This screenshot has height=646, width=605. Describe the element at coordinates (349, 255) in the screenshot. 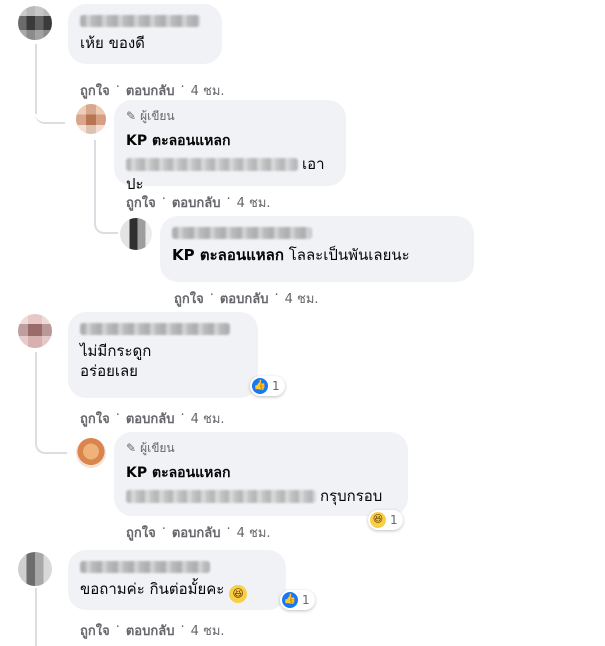

I see `comment-text-body: โลละเป็นพันเลยนะ` at that location.